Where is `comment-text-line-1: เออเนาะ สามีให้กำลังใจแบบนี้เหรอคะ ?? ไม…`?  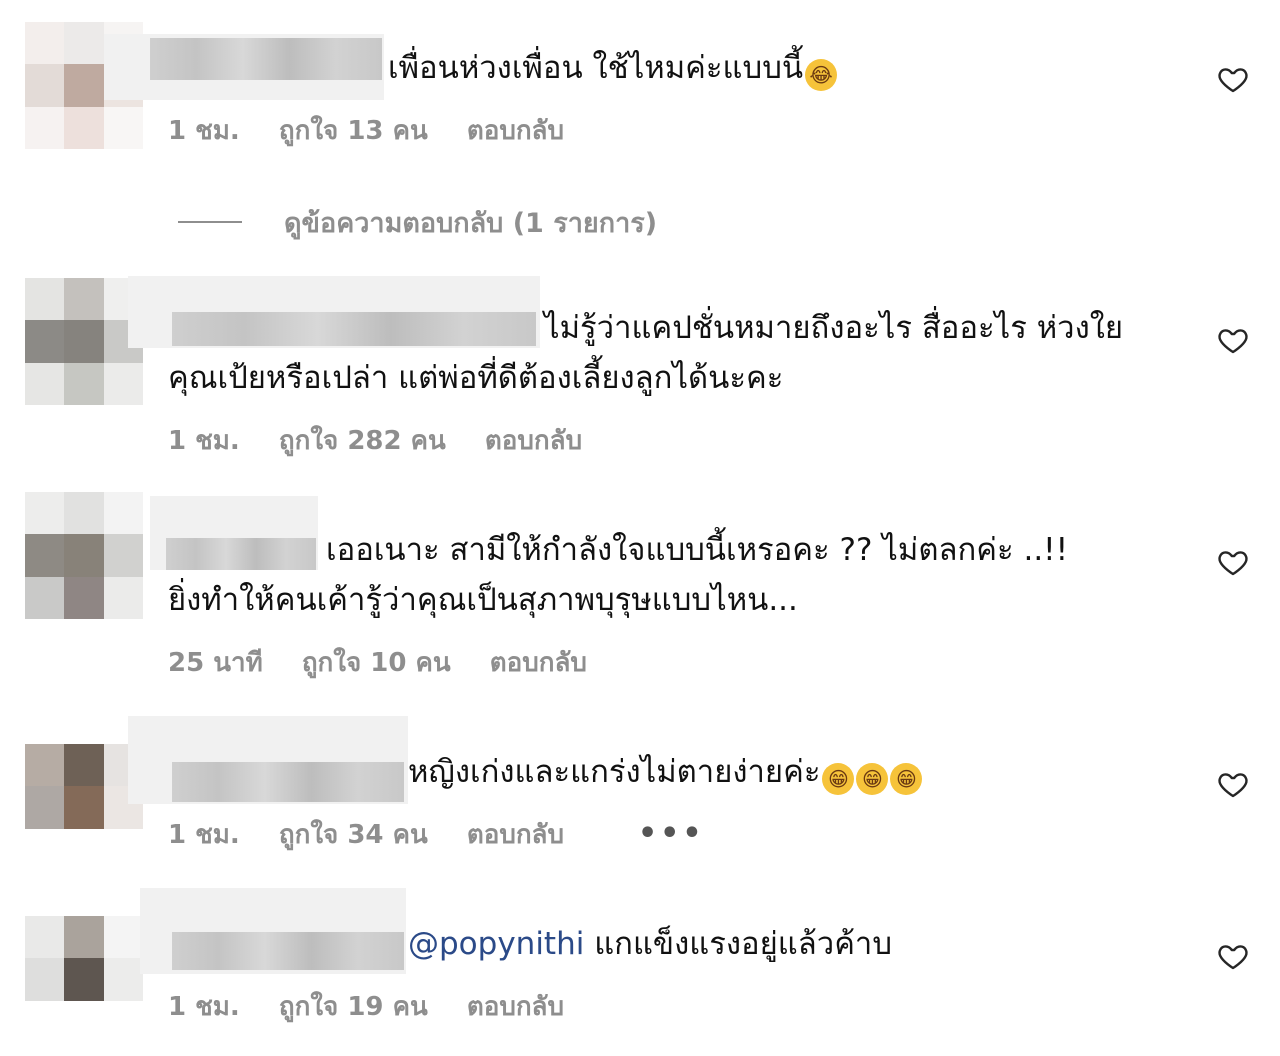
comment-text-line-1: เออเนาะ สามีให้กำลังใจแบบนี้เหรอคะ ?? ไม… is located at coordinates (697, 550).